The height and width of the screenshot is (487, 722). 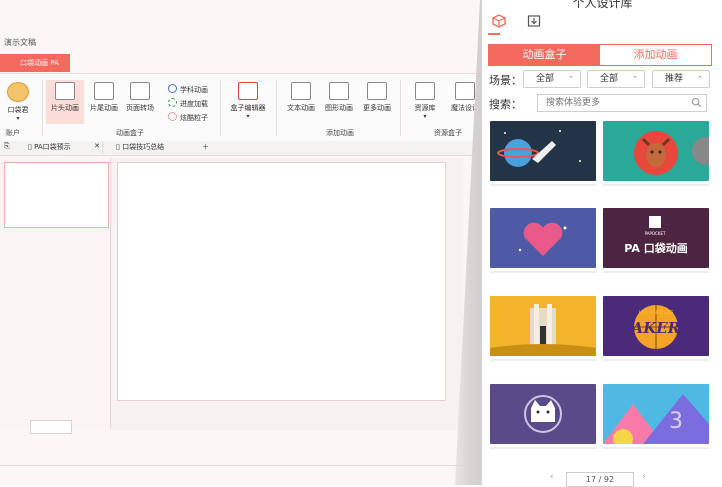 What do you see at coordinates (425, 91) in the screenshot?
I see `library-icon` at bounding box center [425, 91].